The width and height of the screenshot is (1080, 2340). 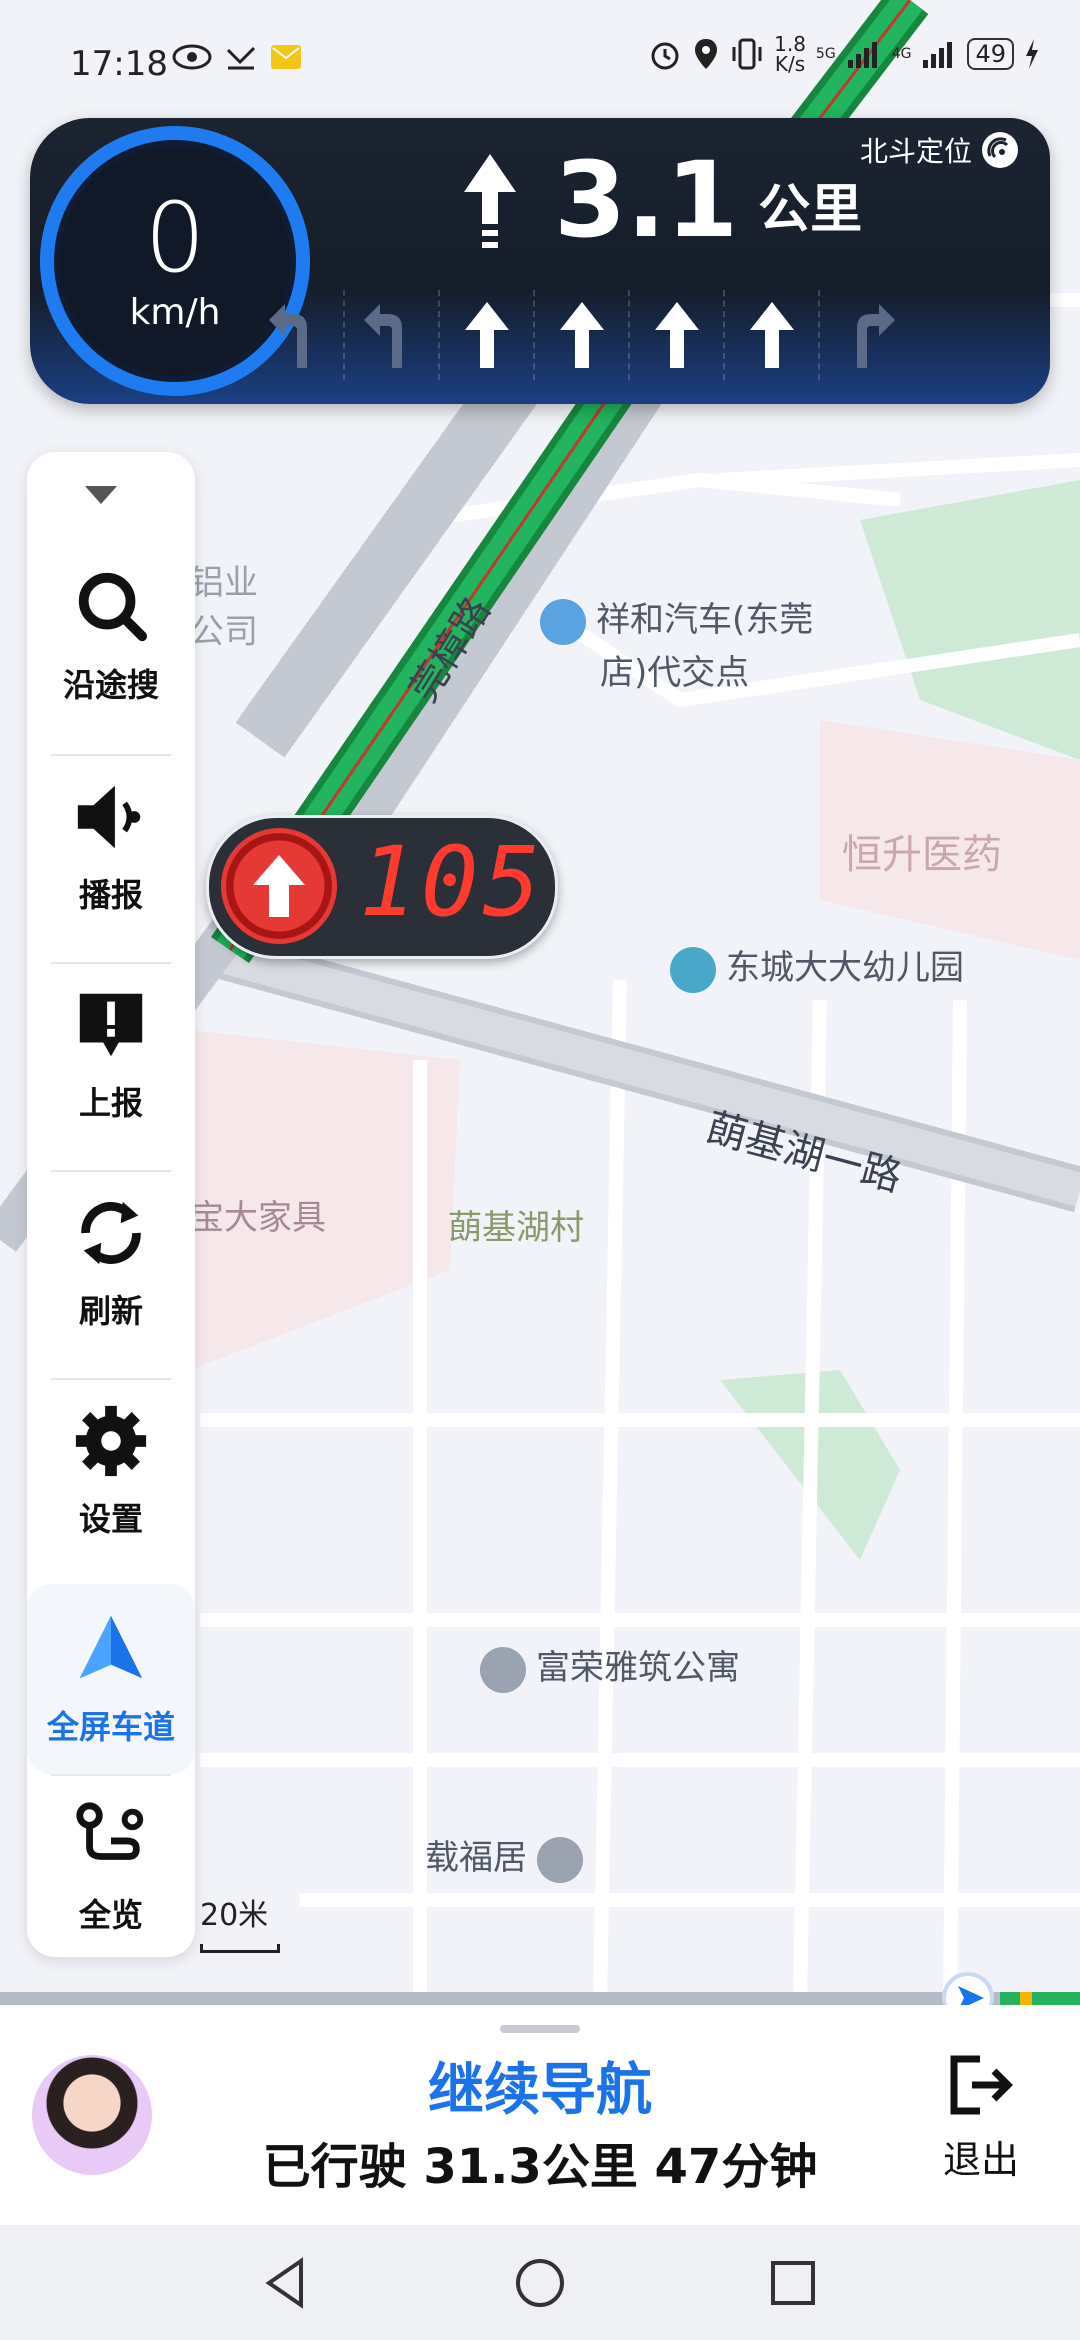 What do you see at coordinates (258, 1214) in the screenshot?
I see `poi-furniture: 宝大家具` at bounding box center [258, 1214].